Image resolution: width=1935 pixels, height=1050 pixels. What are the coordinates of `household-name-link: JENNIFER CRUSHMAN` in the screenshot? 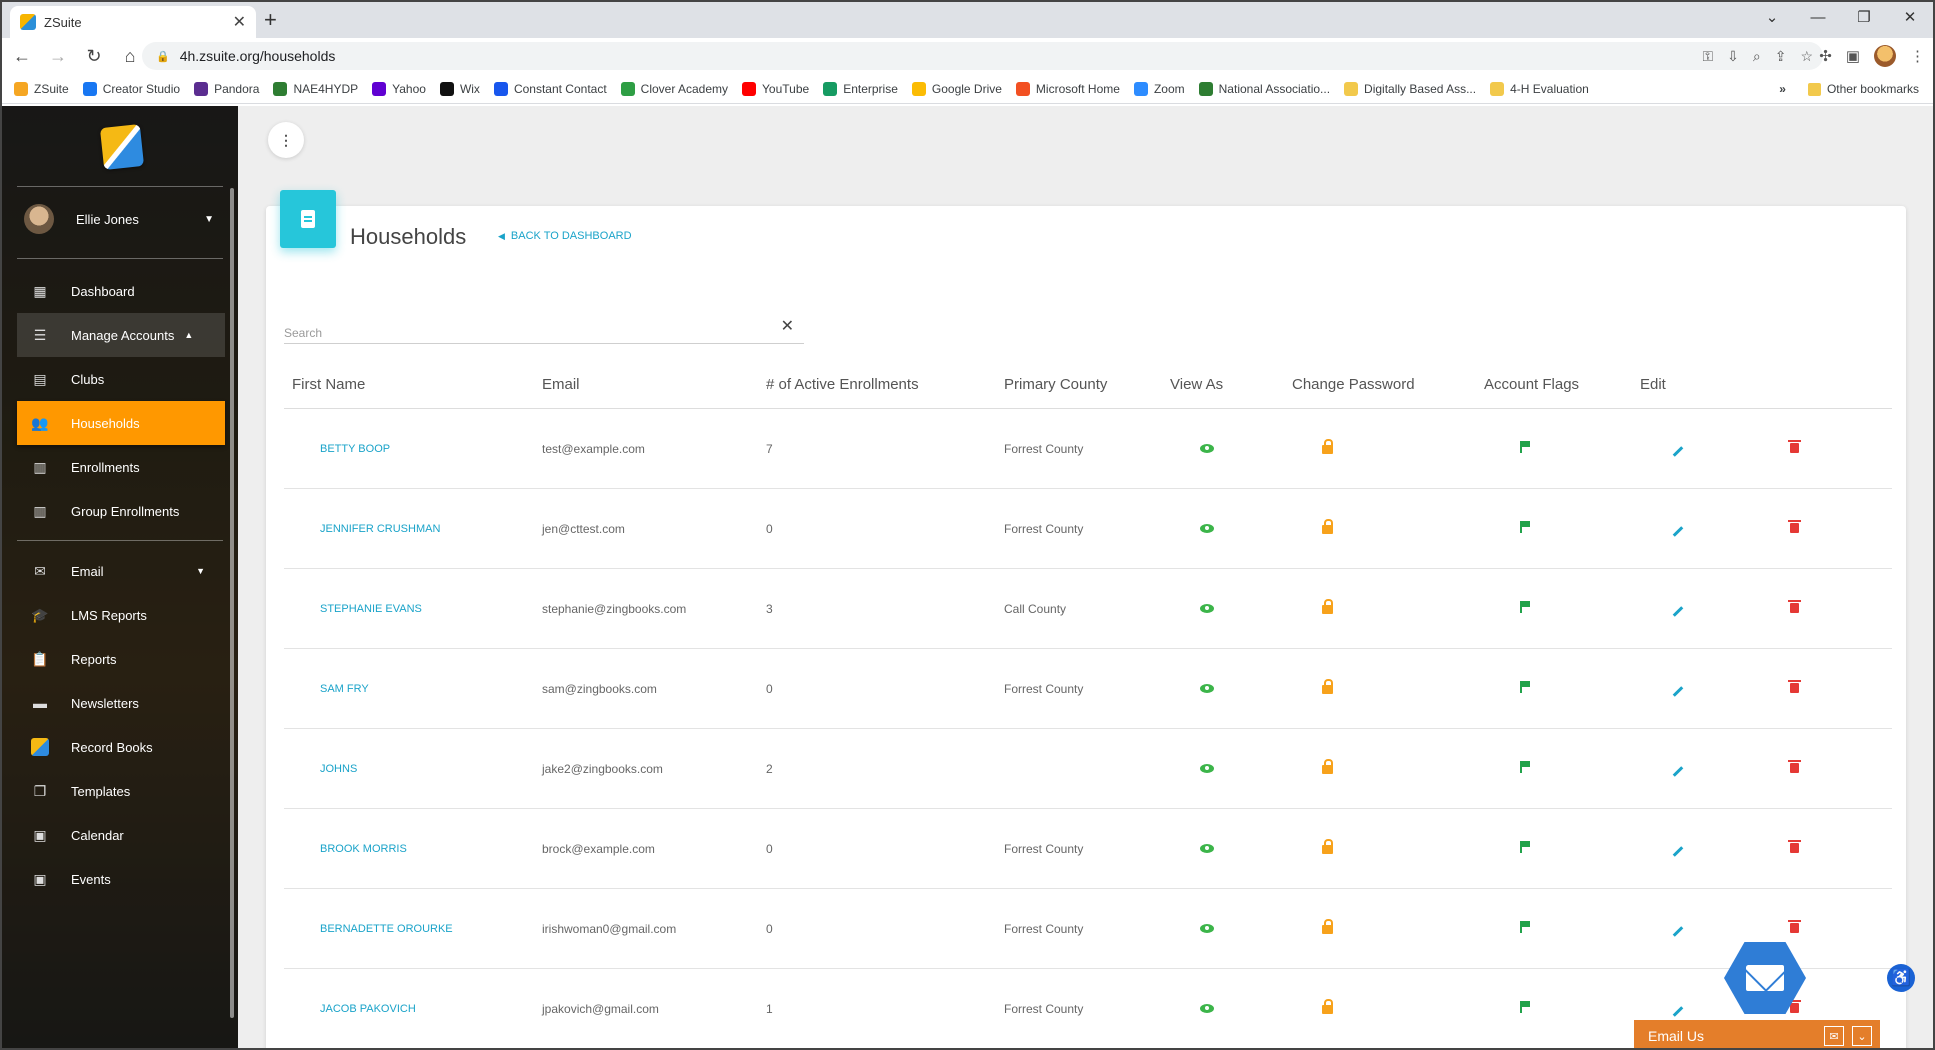 It's located at (413, 529).